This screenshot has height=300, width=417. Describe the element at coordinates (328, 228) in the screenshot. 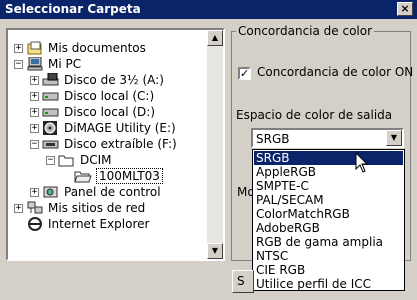

I see `dropdown-option: AdobeRGB` at that location.